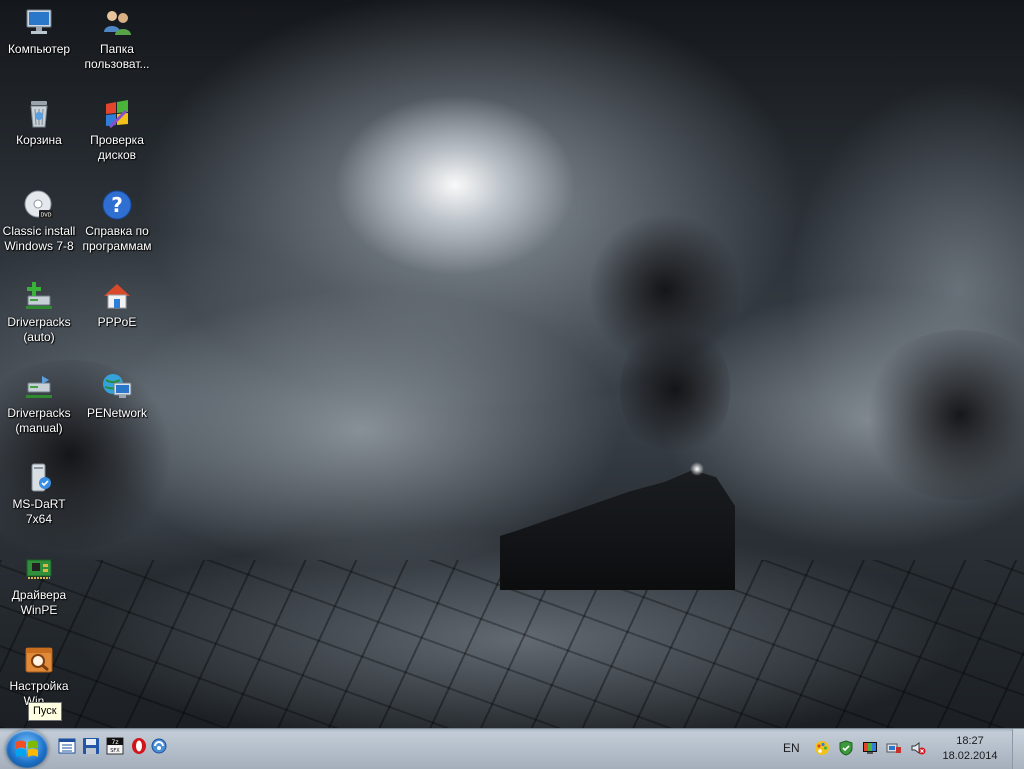  What do you see at coordinates (39, 205) in the screenshot?
I see `dvd-icon: DVD` at bounding box center [39, 205].